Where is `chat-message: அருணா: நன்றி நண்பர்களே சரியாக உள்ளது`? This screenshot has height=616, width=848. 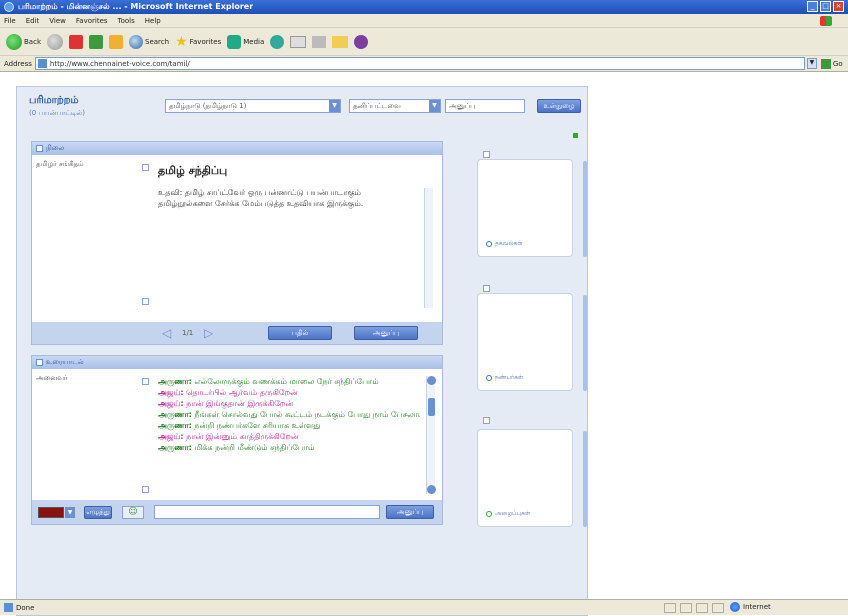
chat-message: அருணா: நன்றி நண்பர்களே சரியாக உள்ளது is located at coordinates (289, 425).